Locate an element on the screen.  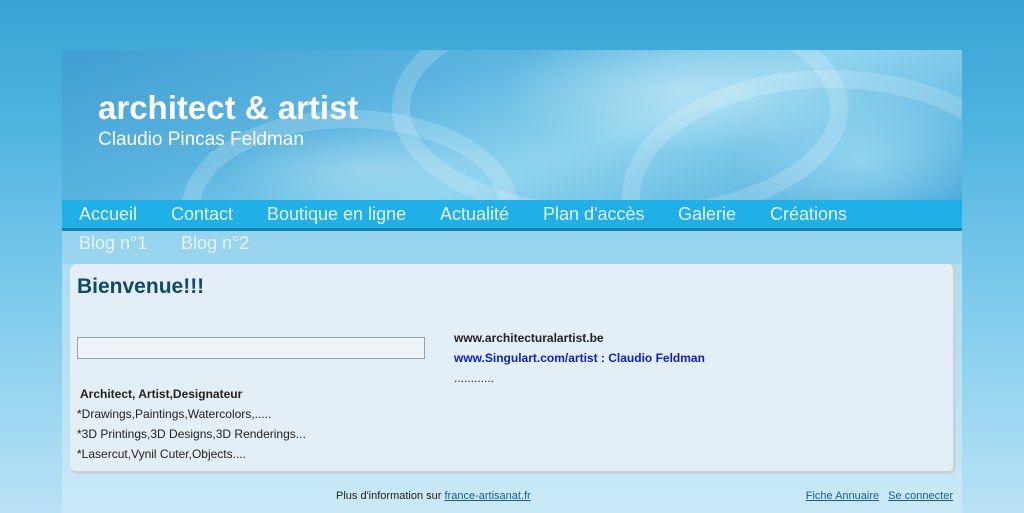
embed-input-box is located at coordinates (251, 348).